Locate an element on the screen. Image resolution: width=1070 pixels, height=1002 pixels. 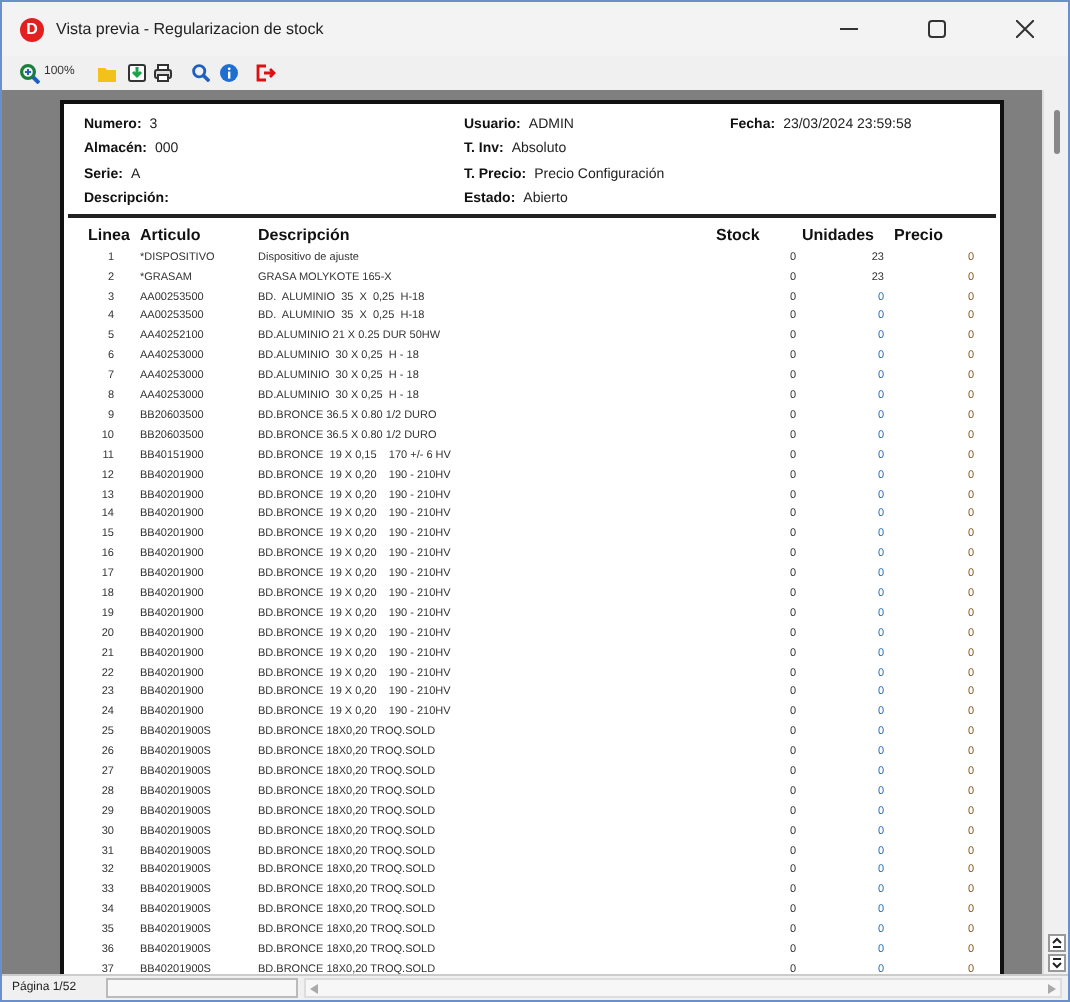
export-icon is located at coordinates (137, 73).